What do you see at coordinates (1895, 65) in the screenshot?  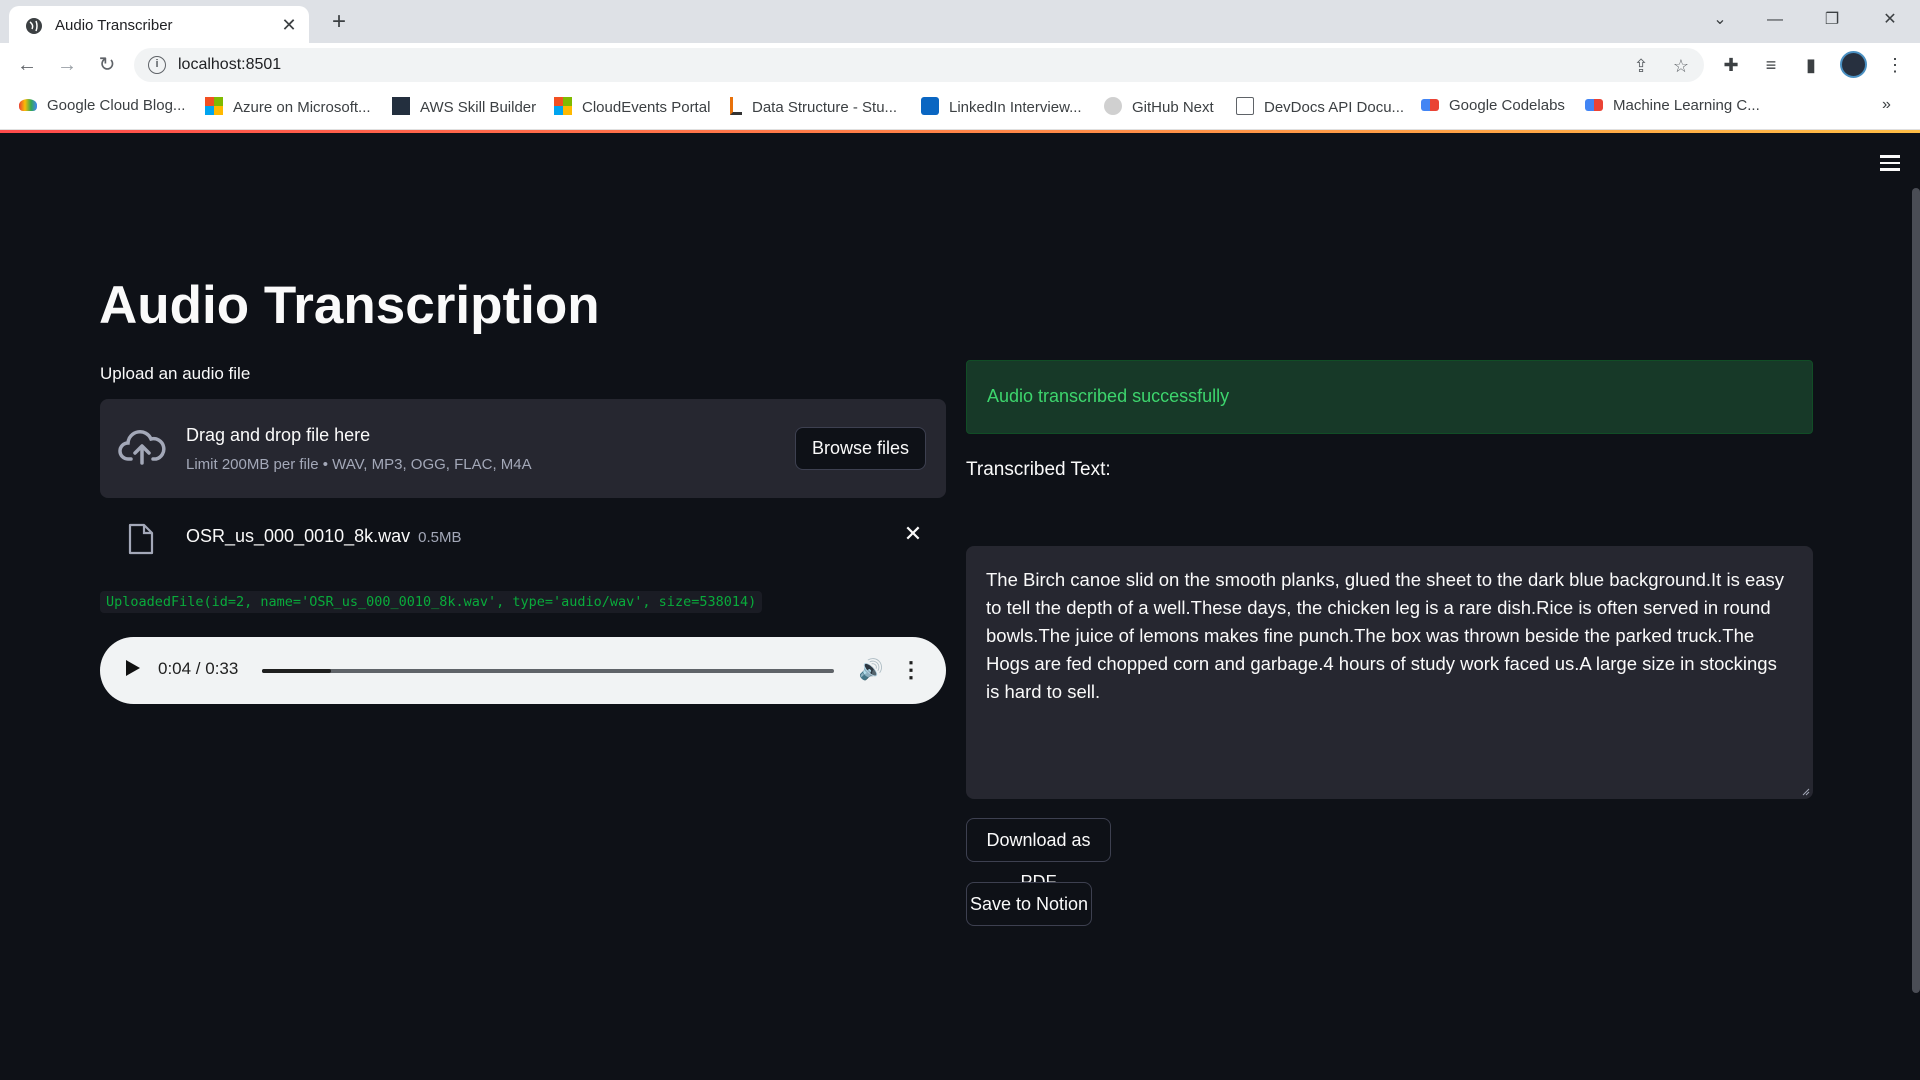 I see `menu-dots-icon: ⋮` at bounding box center [1895, 65].